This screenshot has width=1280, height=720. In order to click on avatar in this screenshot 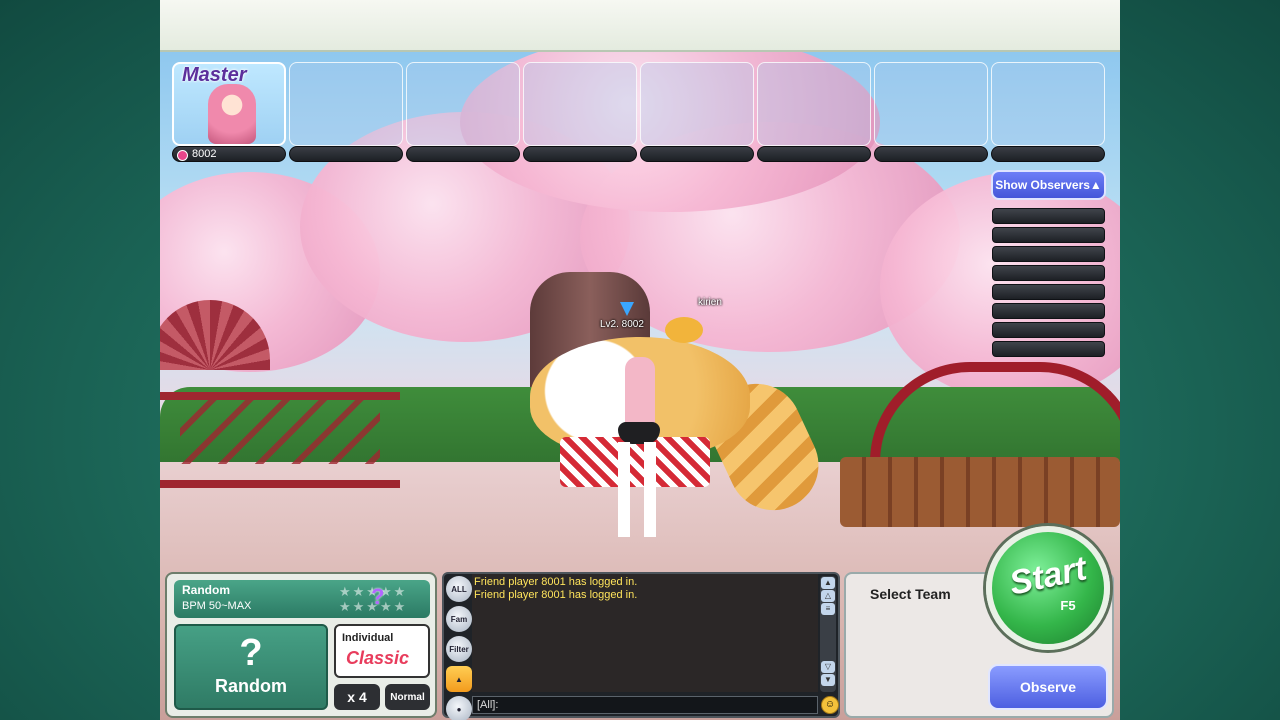, I will do `click(232, 114)`.